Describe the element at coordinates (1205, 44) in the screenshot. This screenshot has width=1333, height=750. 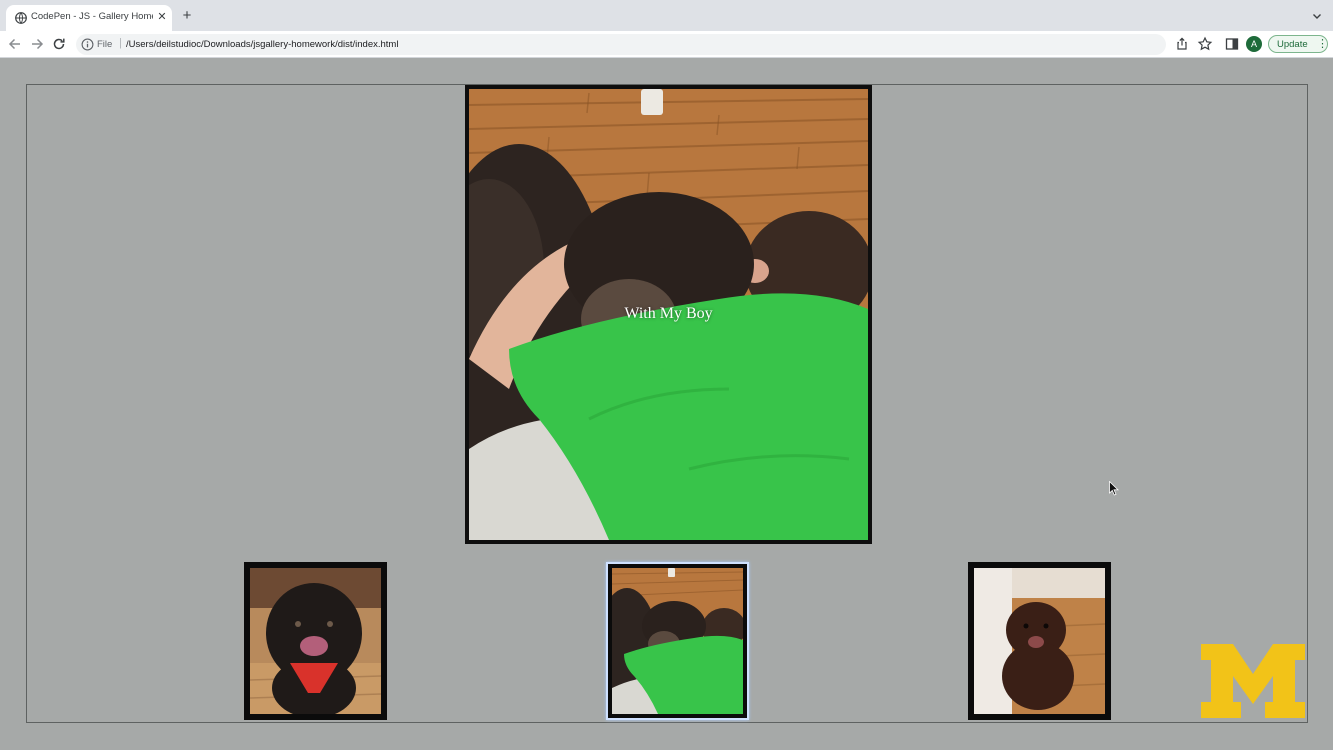
I see `star-icon` at that location.